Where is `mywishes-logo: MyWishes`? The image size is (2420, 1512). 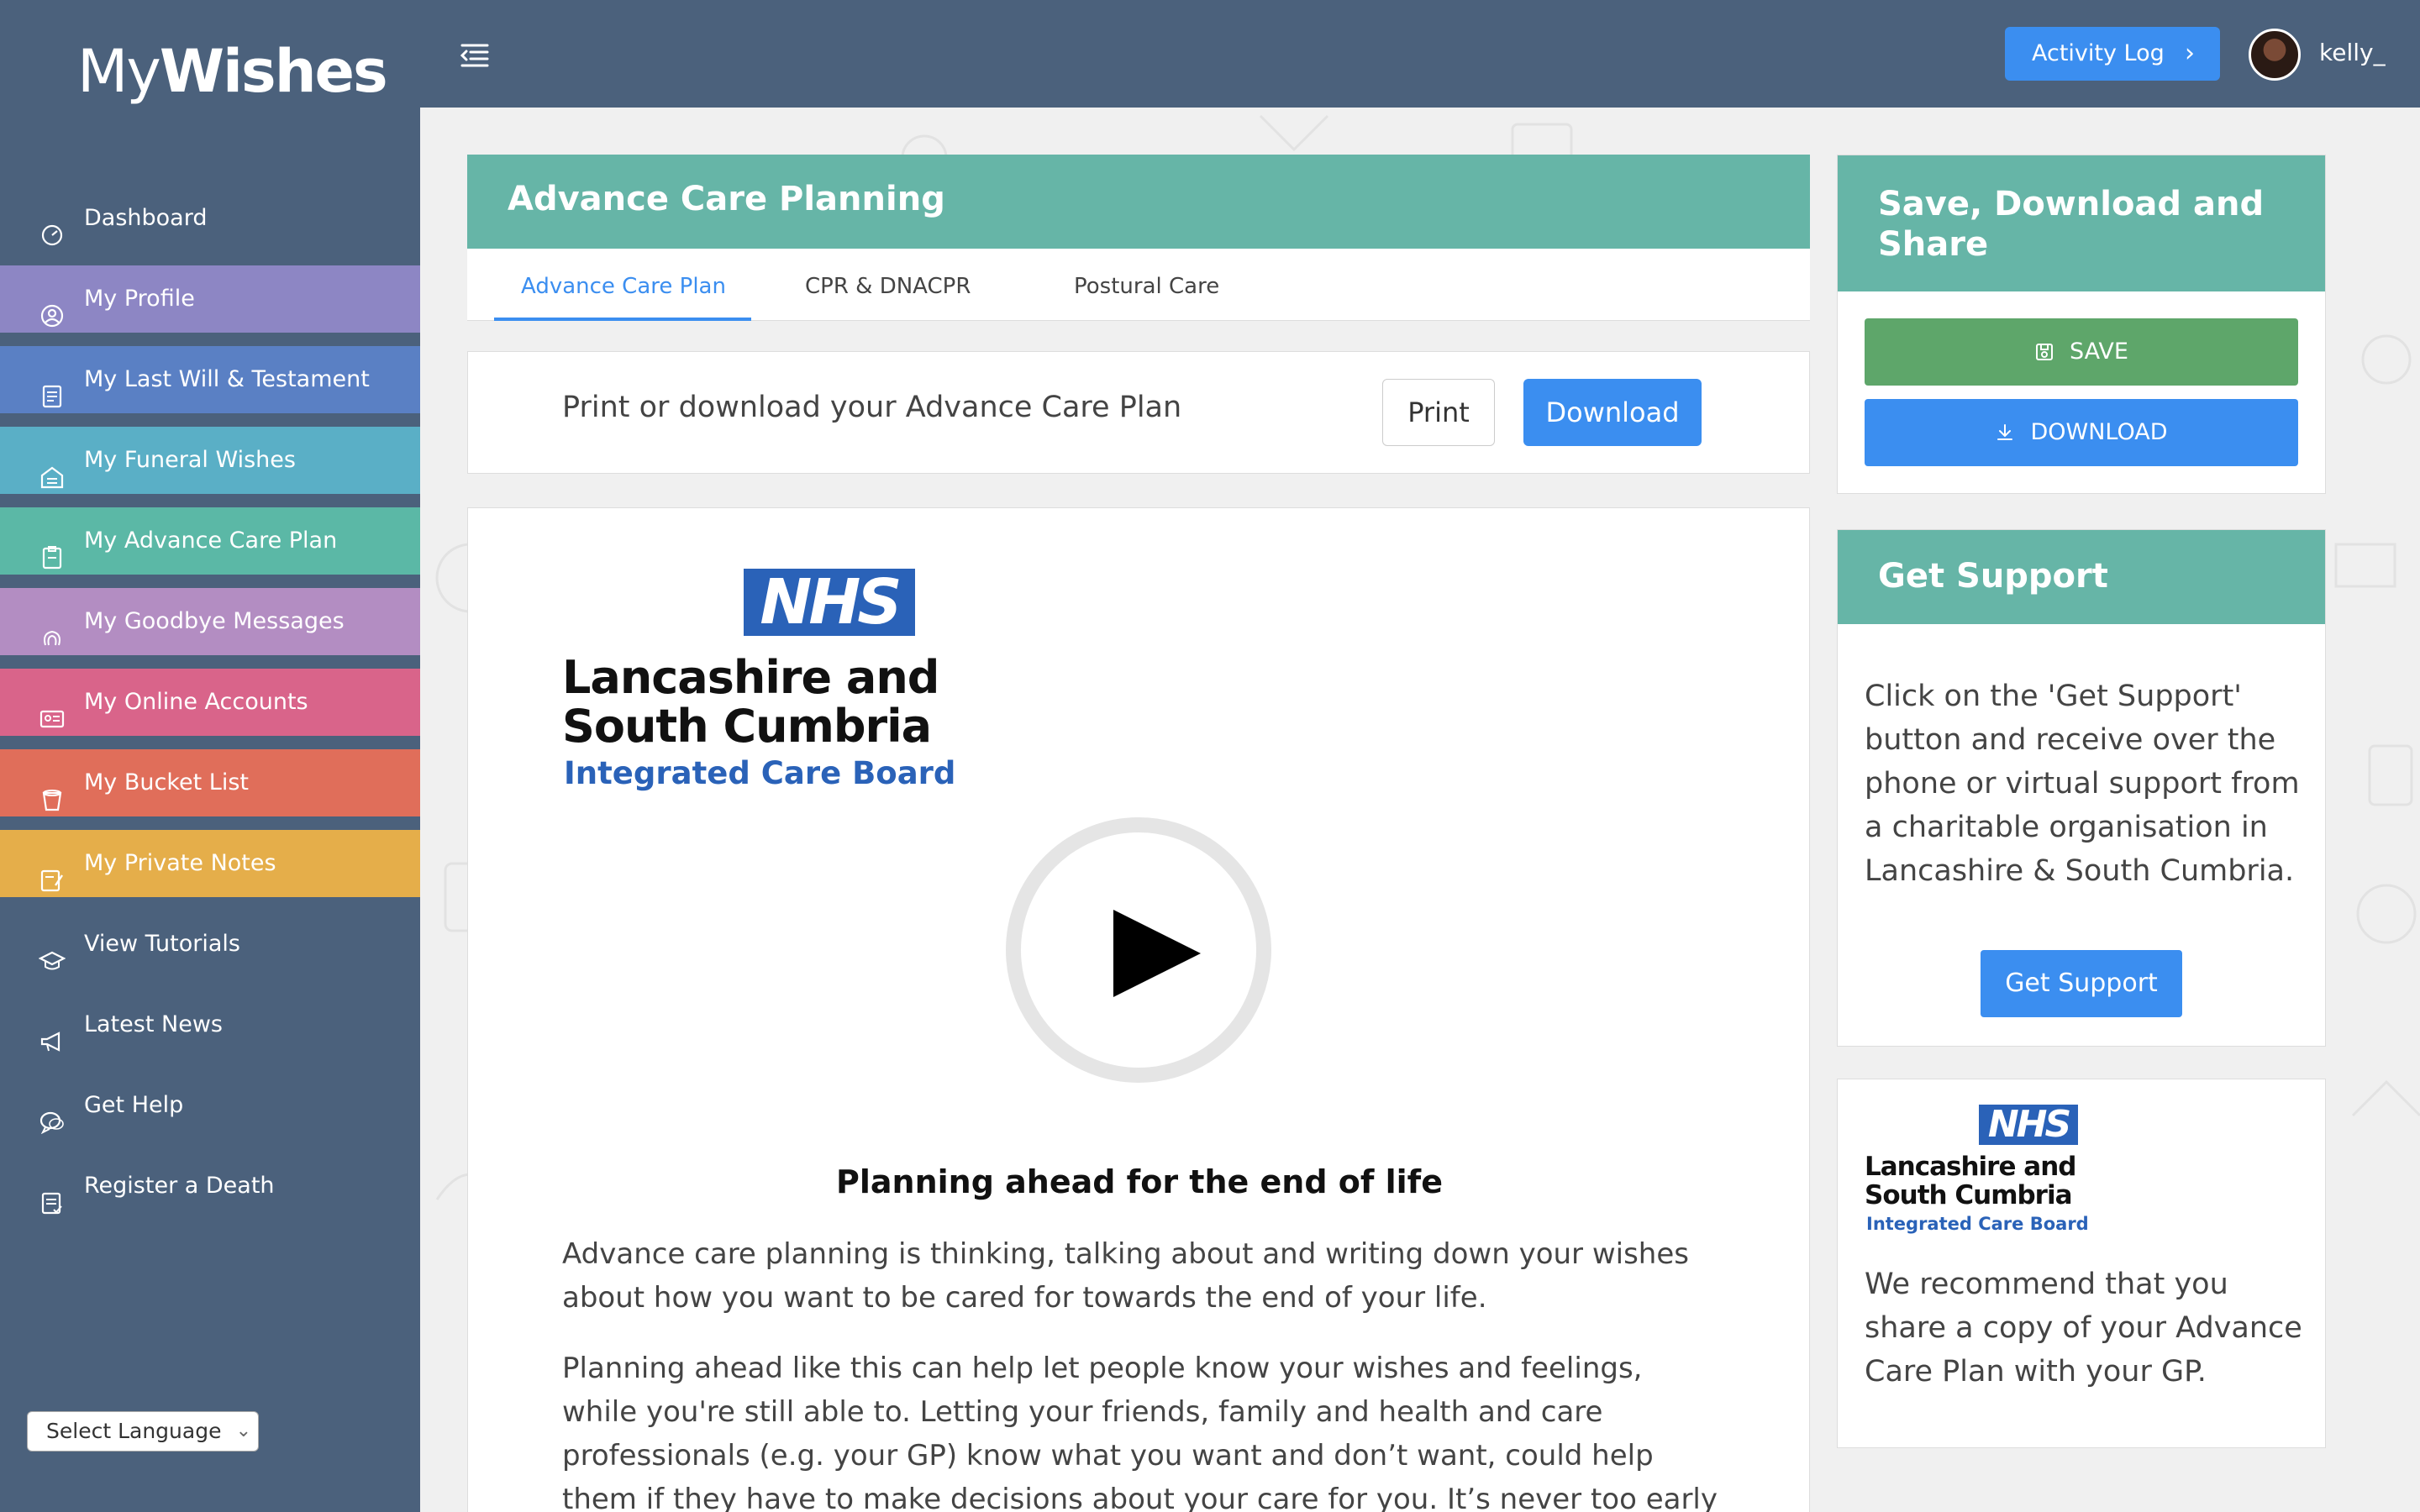 mywishes-logo: MyWishes is located at coordinates (233, 71).